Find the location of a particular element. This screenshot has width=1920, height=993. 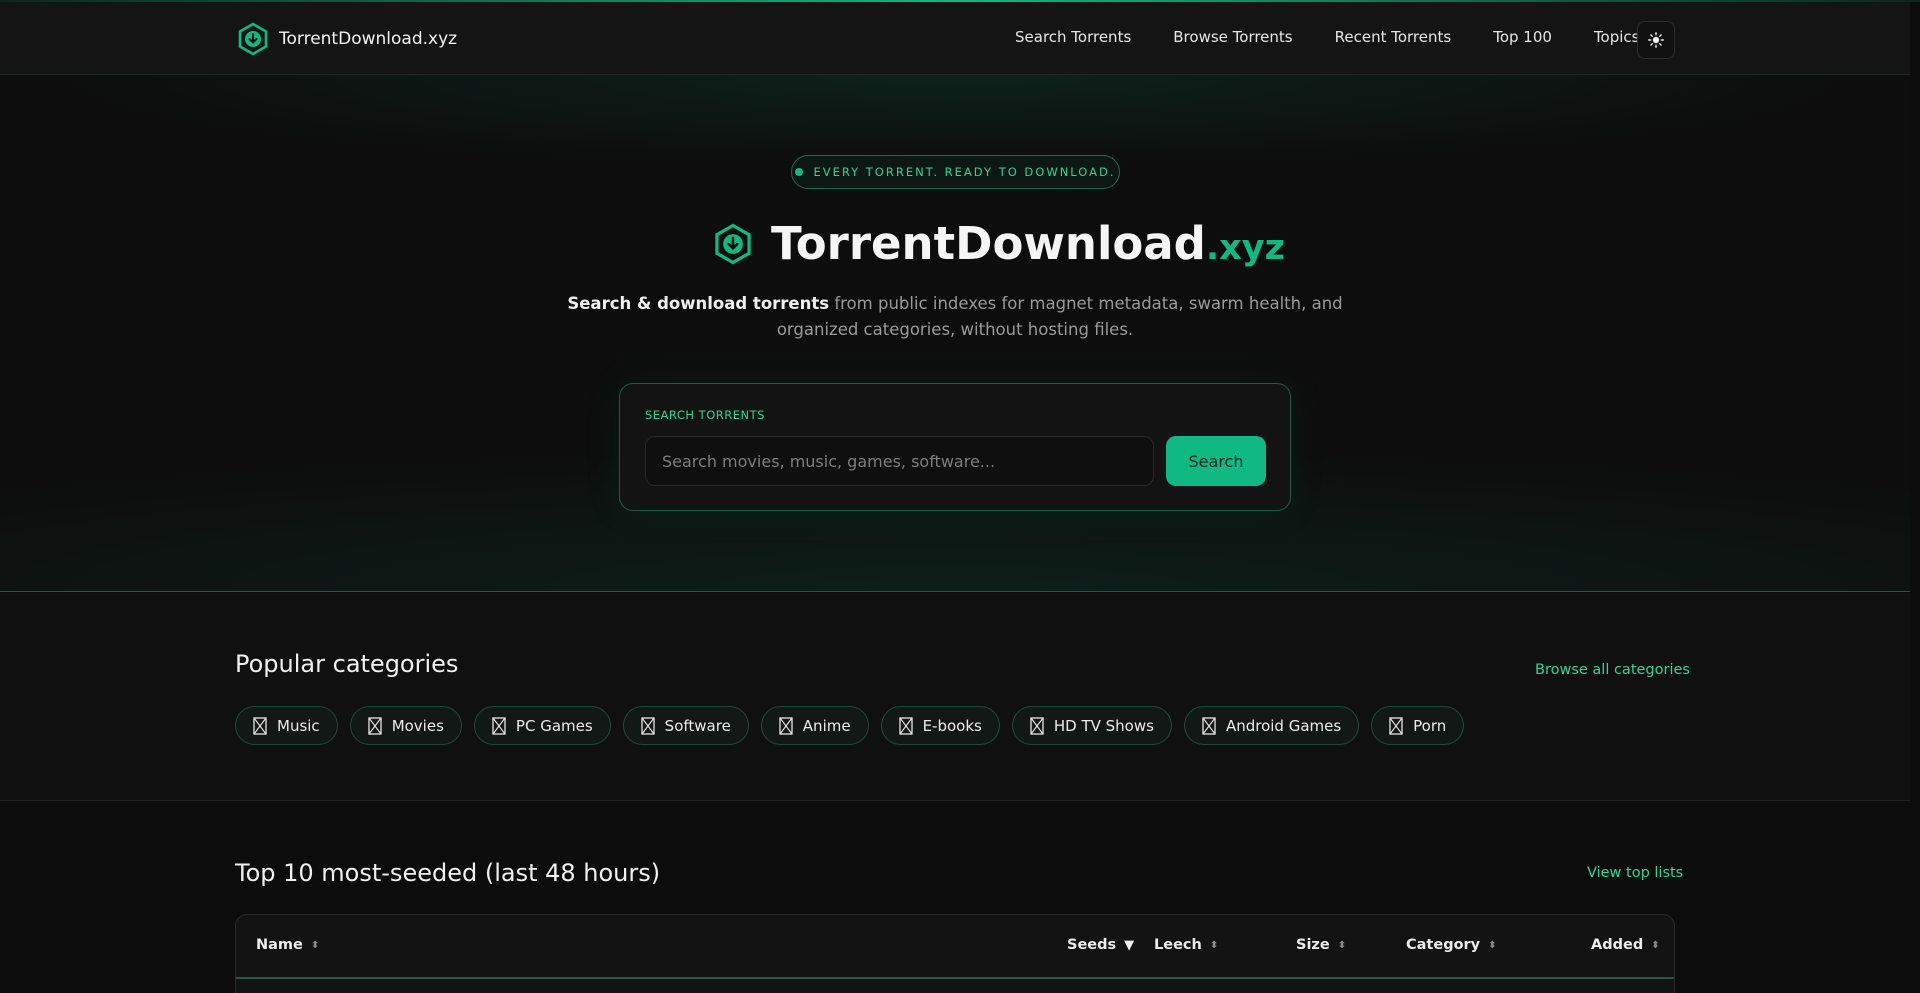

category-chip-label: Porn is located at coordinates (1430, 725).